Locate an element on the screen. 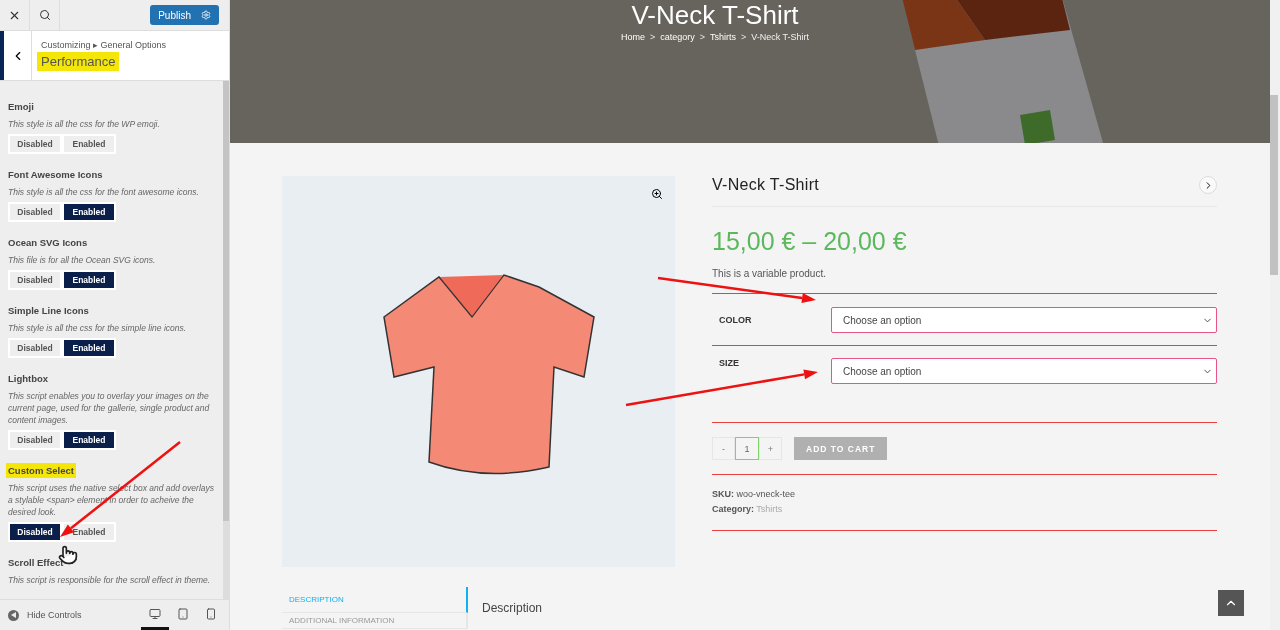 This screenshot has height=630, width=1280. publish-button: Publish is located at coordinates (184, 15).